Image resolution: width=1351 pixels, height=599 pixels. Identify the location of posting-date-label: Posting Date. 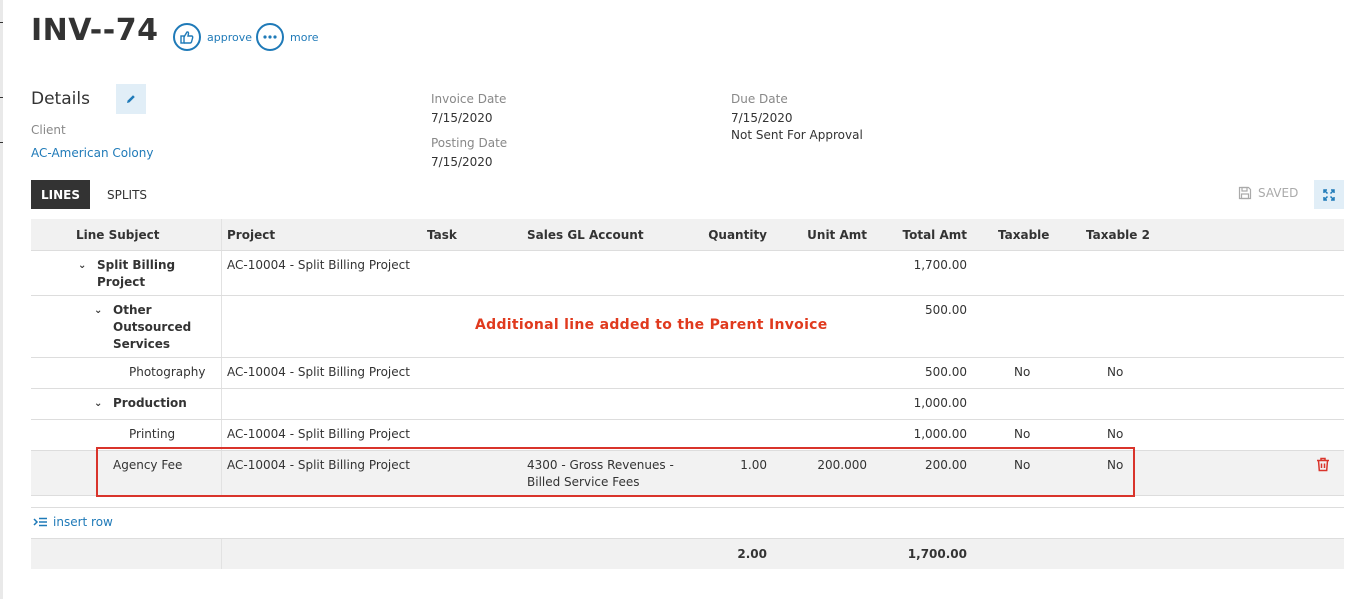
(469, 143).